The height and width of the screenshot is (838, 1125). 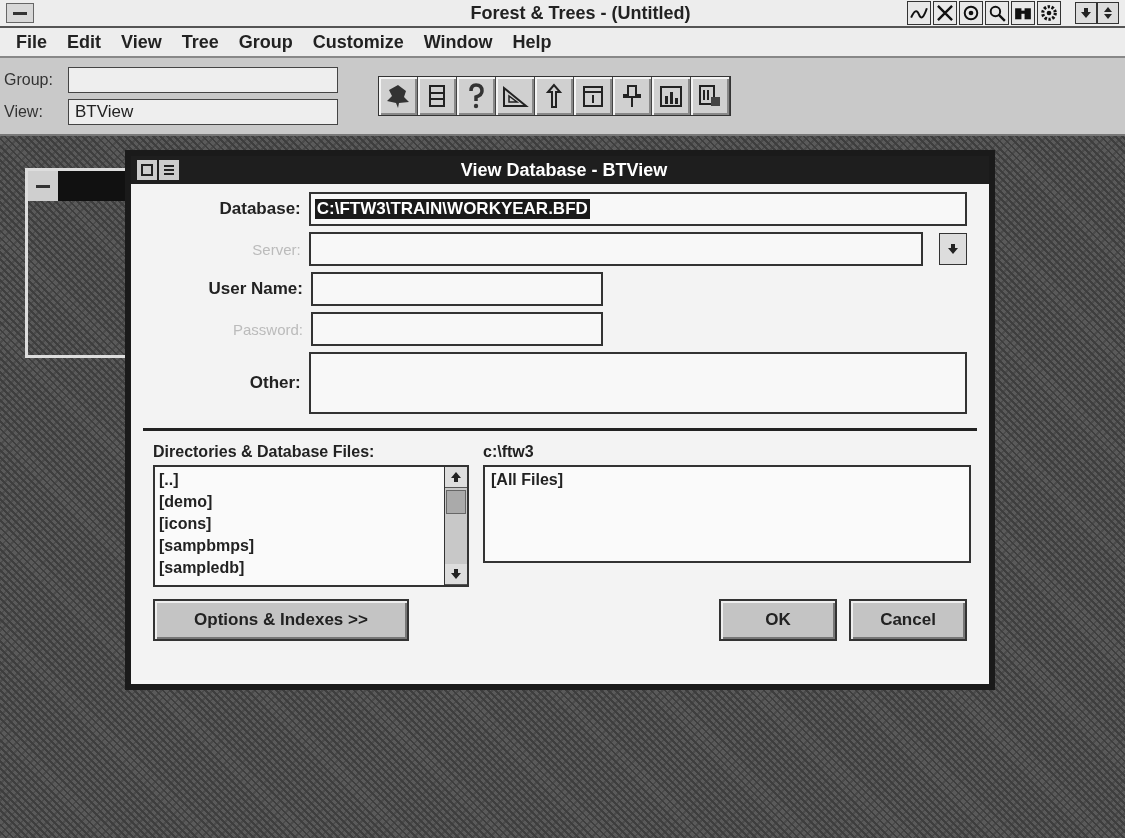 I want to click on field-label: Server:, so click(x=276, y=249).